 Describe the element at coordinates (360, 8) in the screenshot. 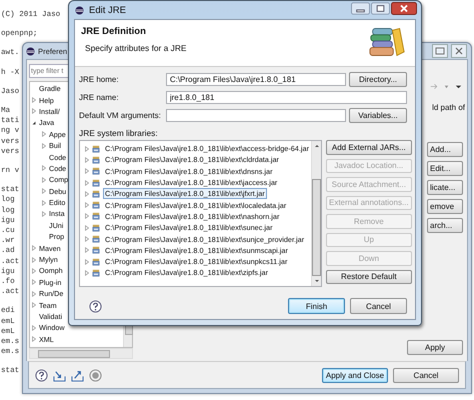

I see `minimize-icon` at that location.